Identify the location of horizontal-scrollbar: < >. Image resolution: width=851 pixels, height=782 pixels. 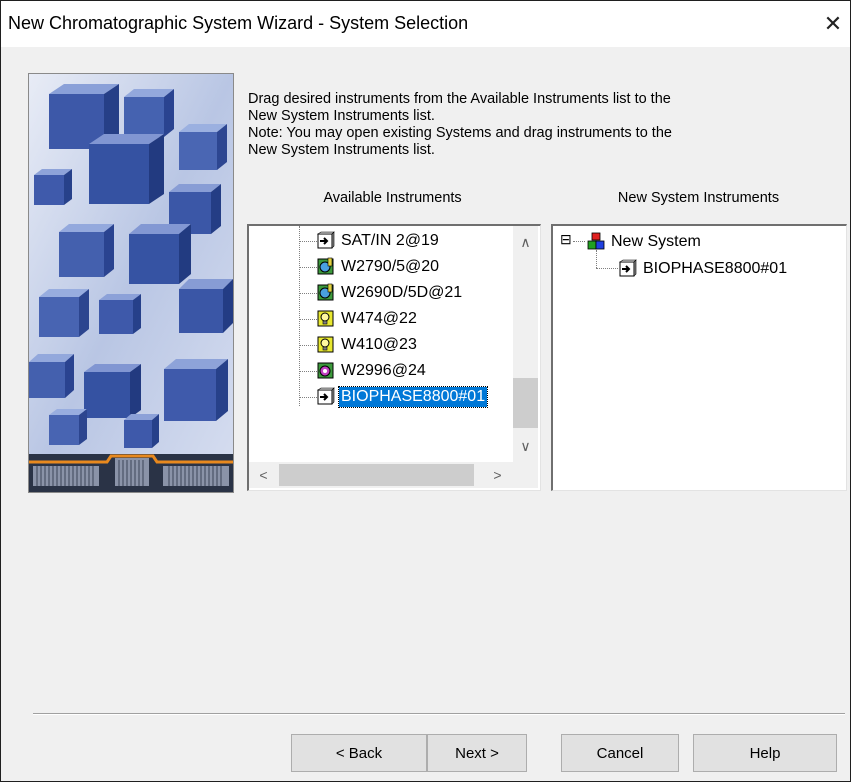
(381, 475).